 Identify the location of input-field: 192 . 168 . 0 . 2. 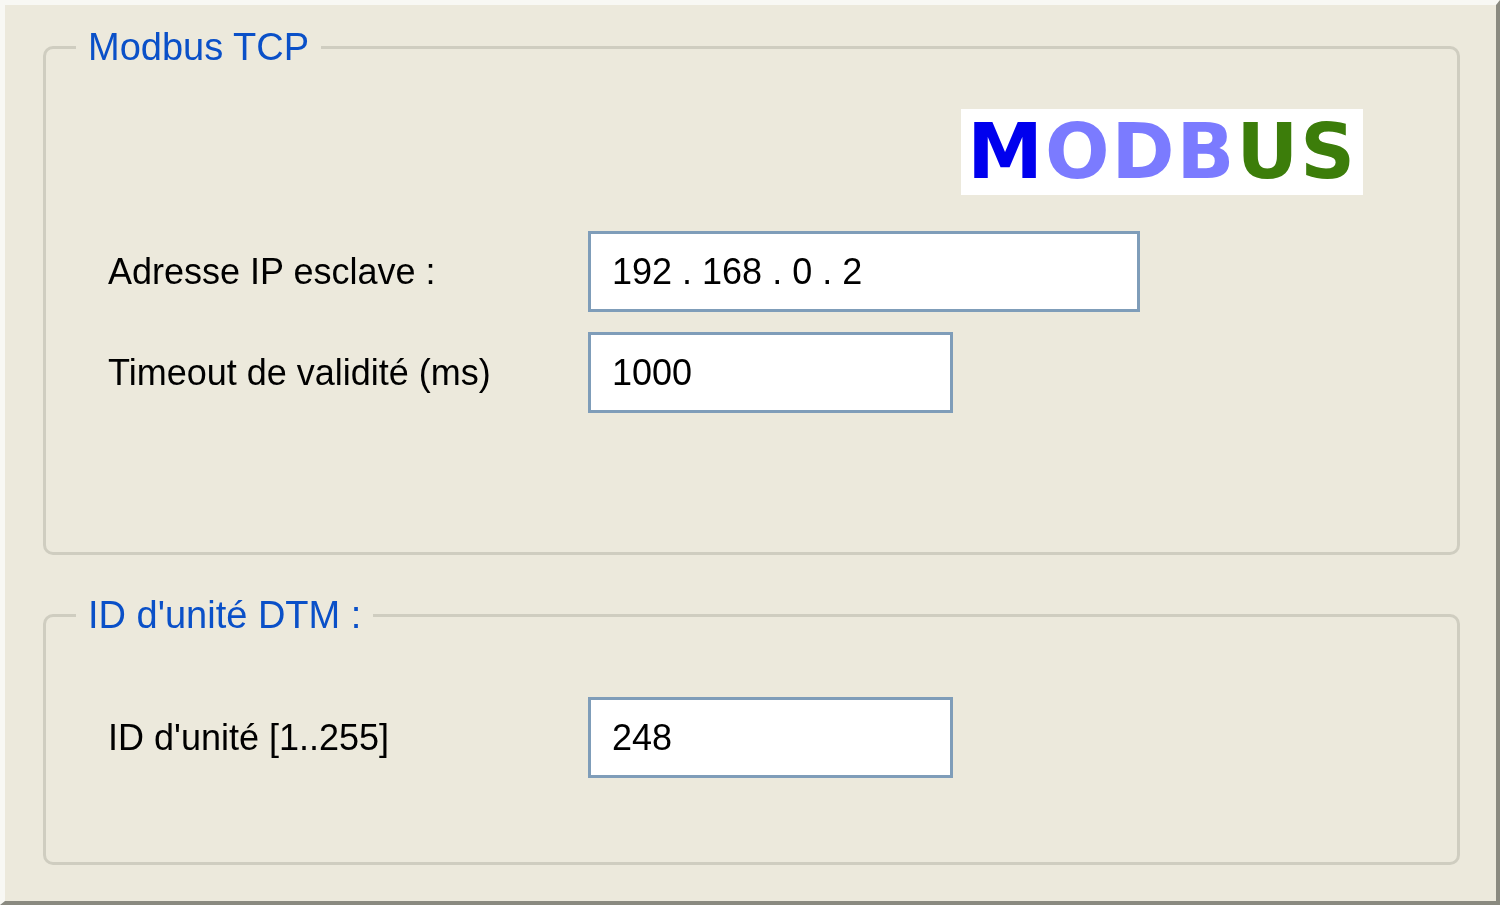
(864, 271).